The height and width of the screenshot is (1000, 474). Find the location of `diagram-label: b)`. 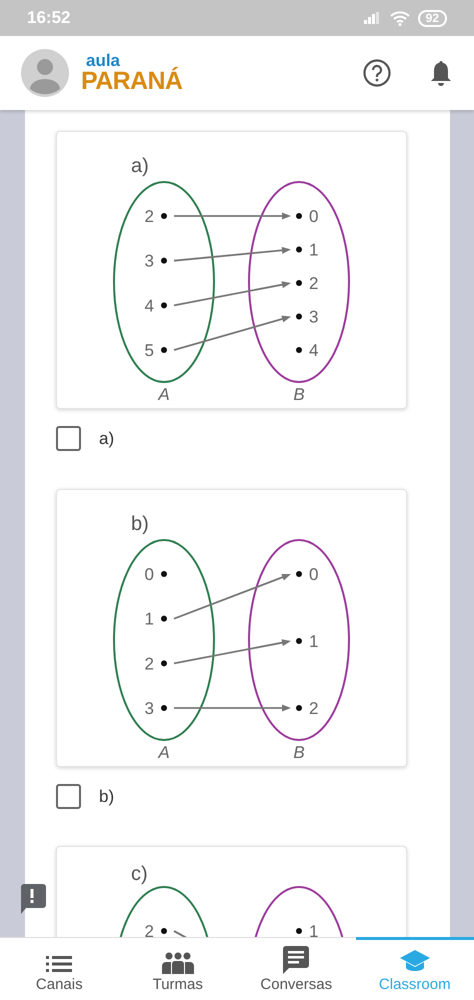

diagram-label: b) is located at coordinates (140, 523).